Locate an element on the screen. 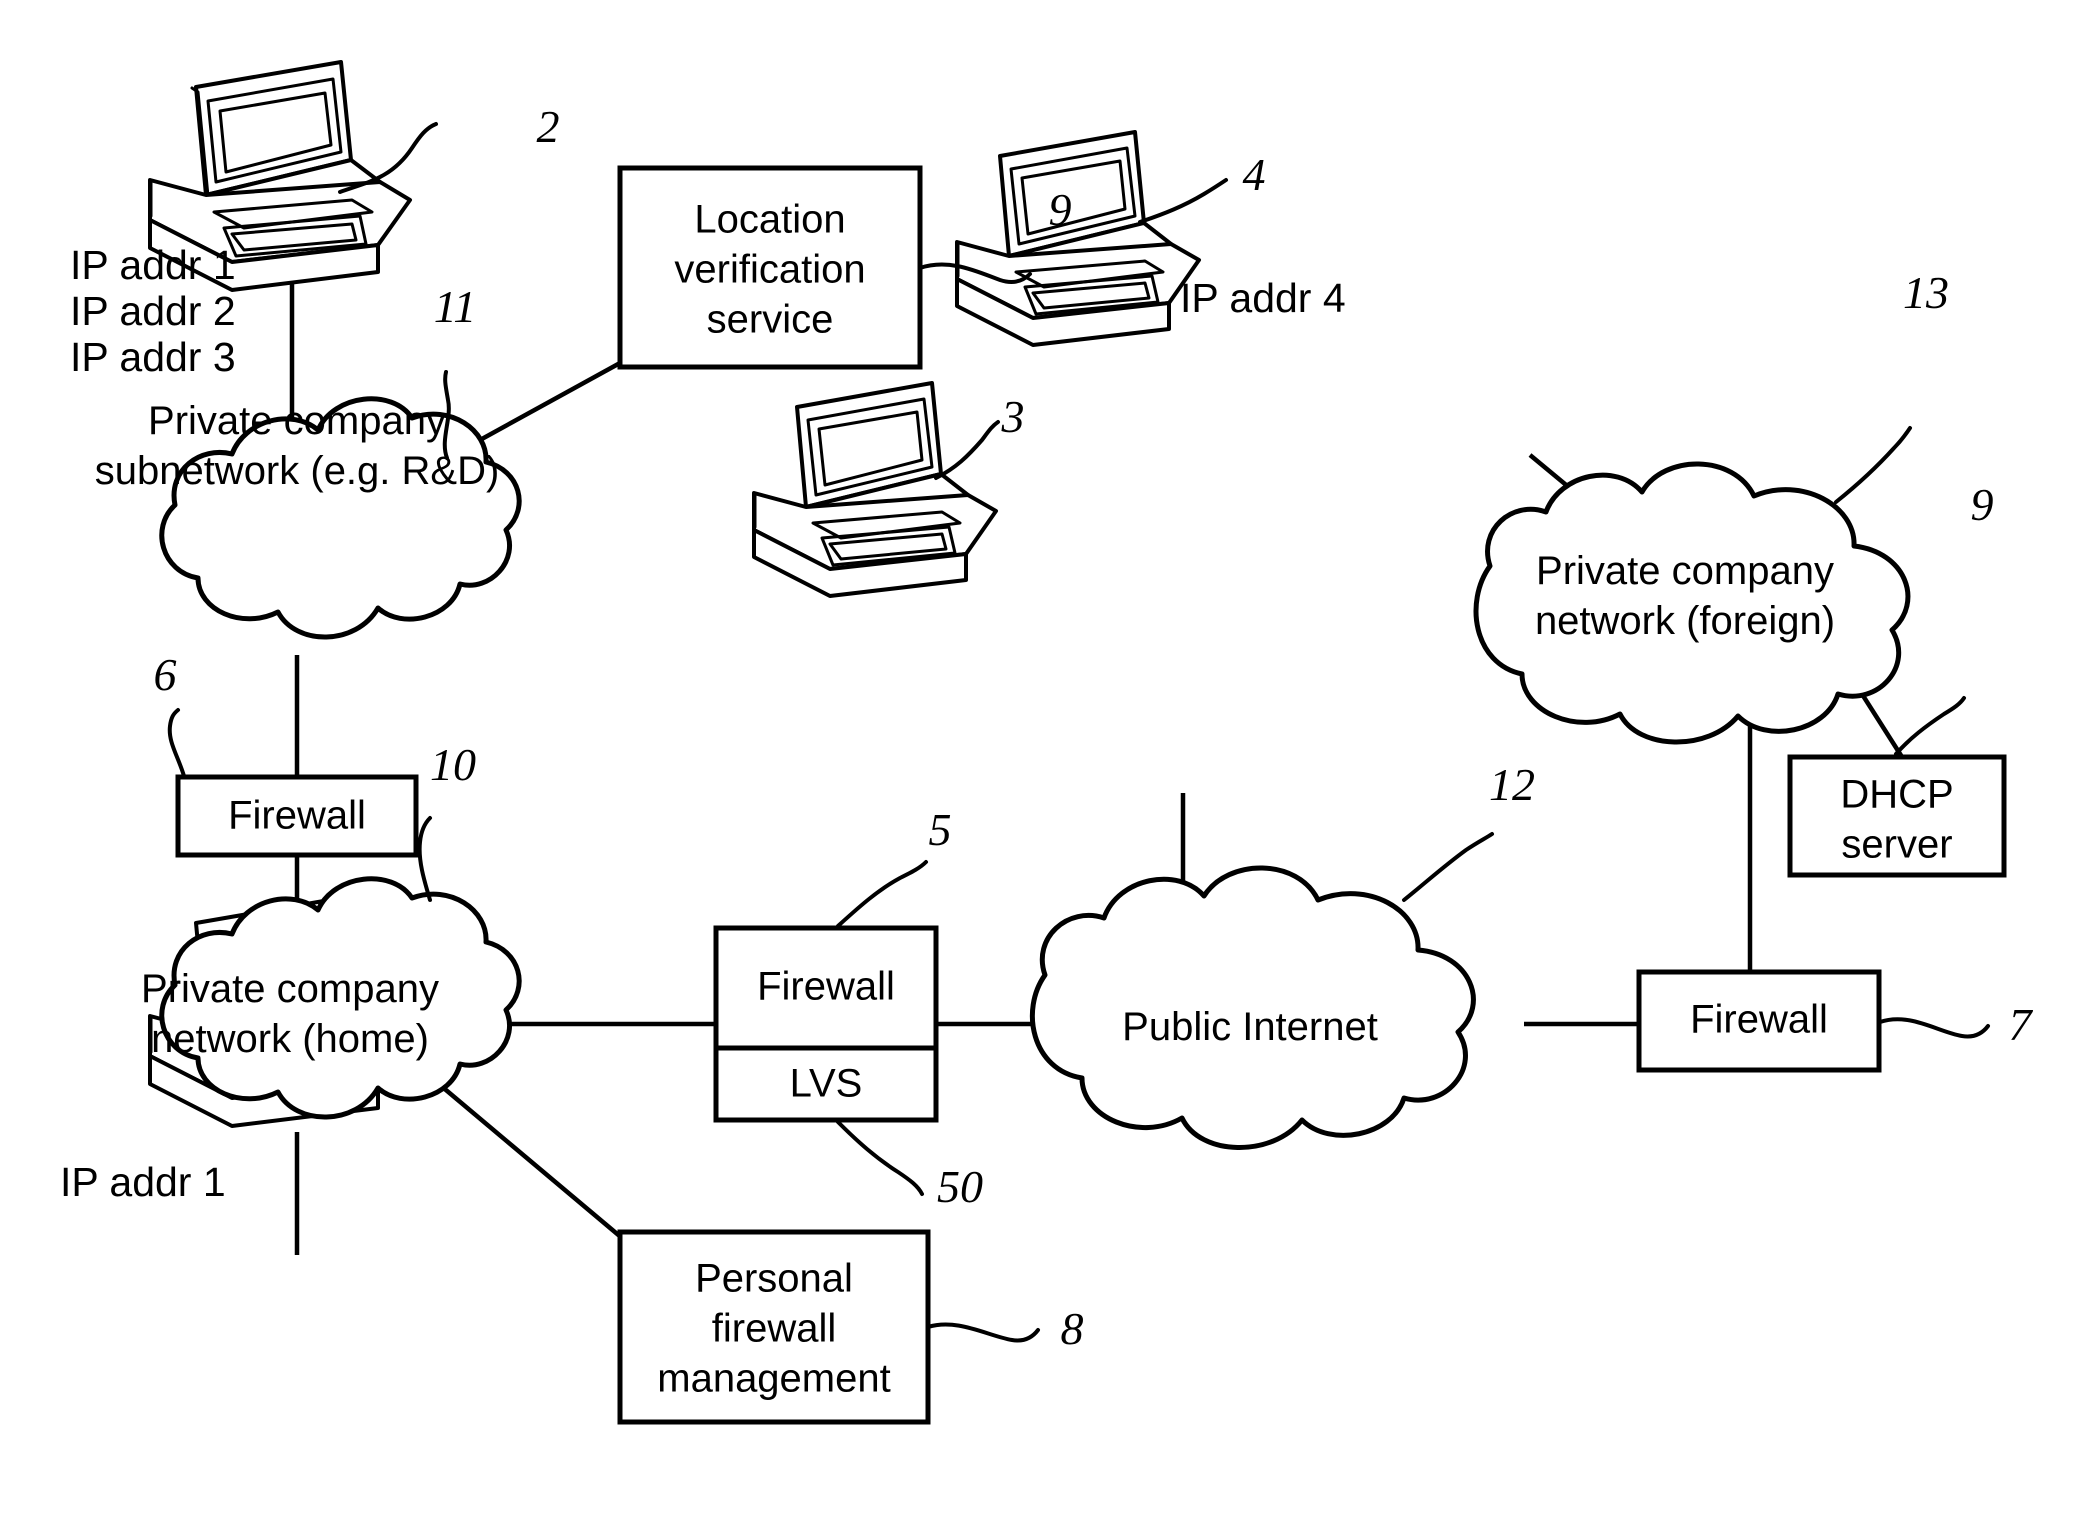  cloud-subnetwork-line2: subnetwork (e.g. R&D) is located at coordinates (297, 471).